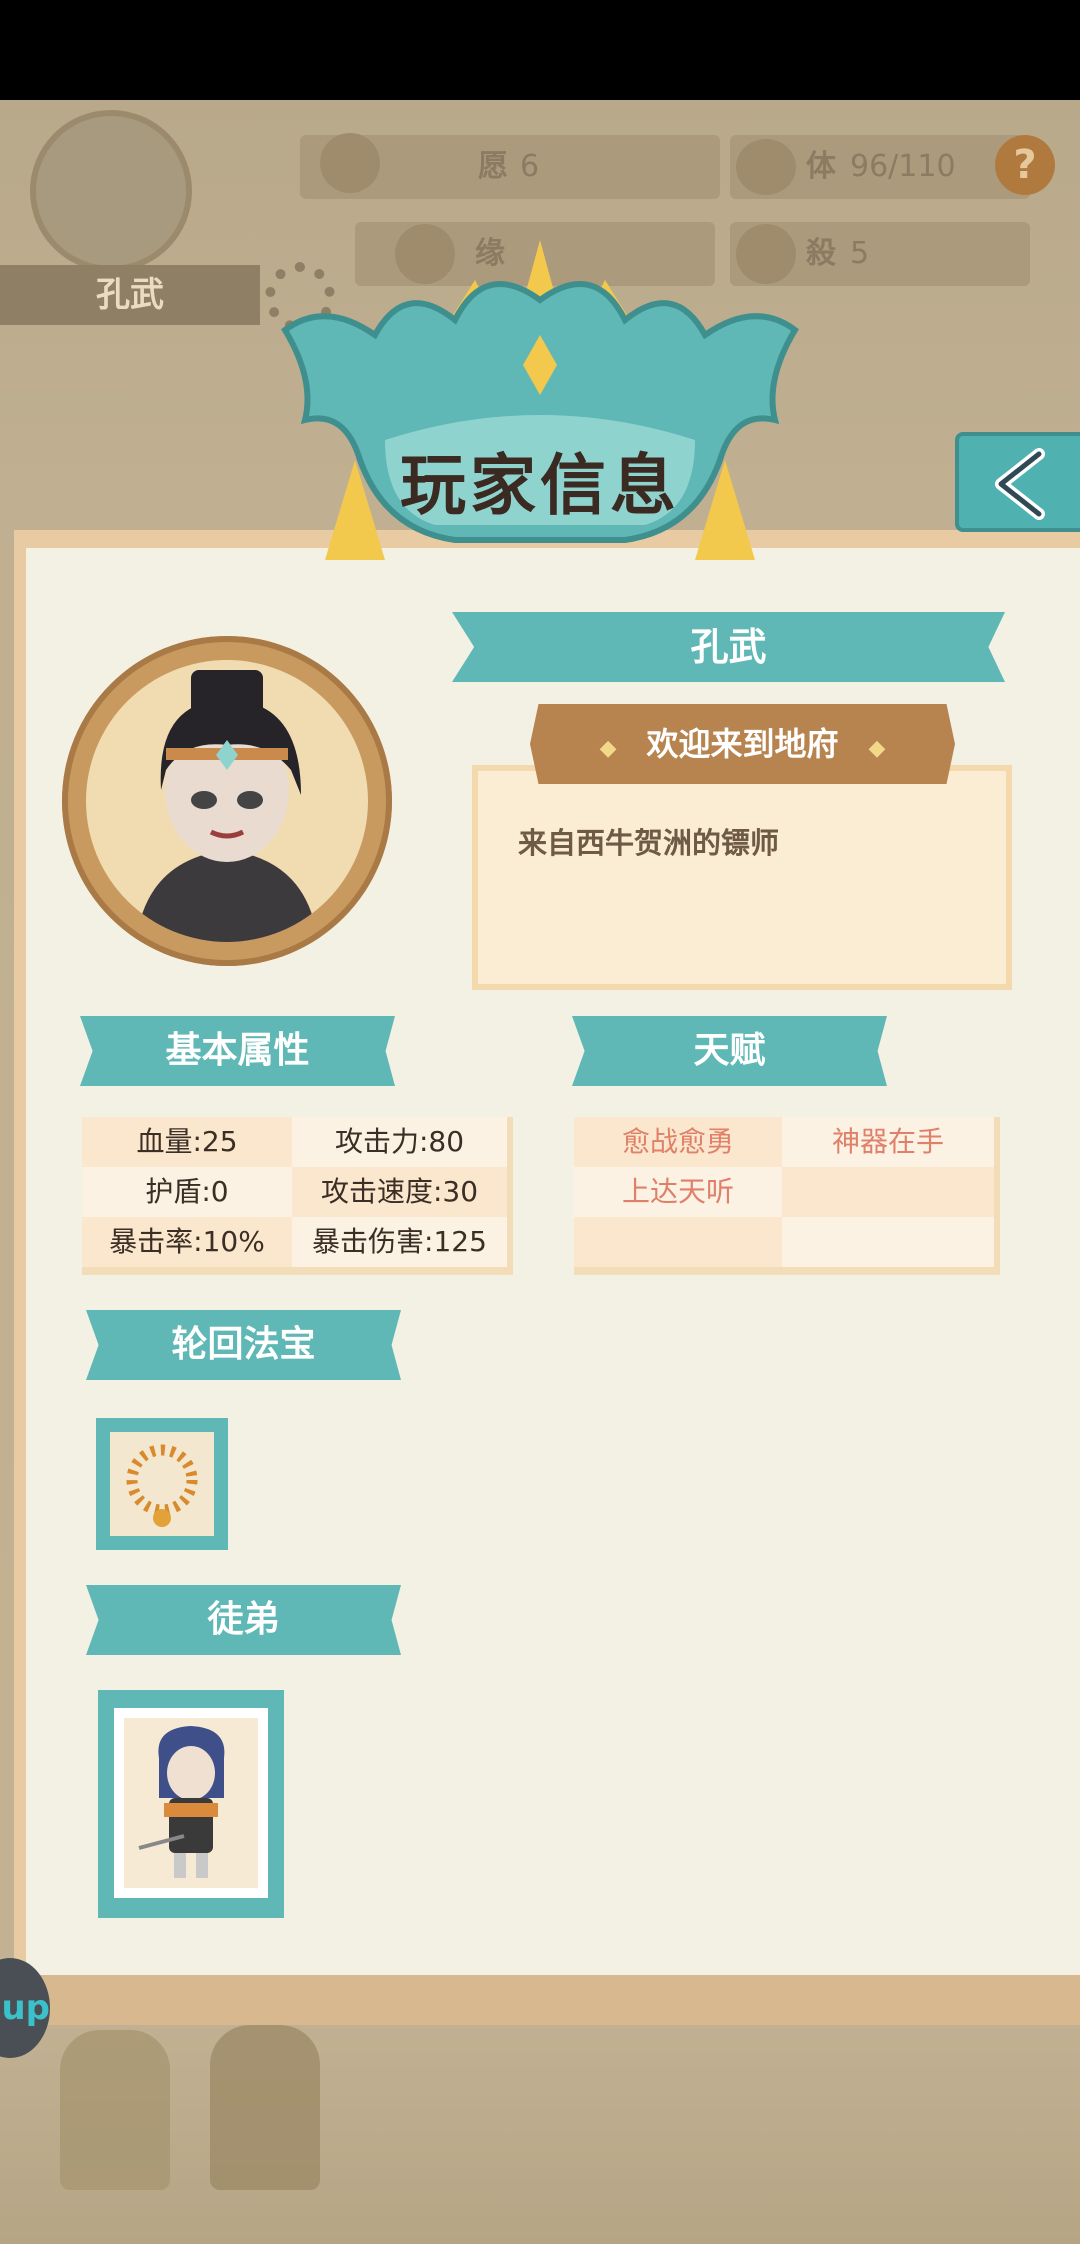  I want to click on player-name-ribbon: 孔武, so click(728, 647).